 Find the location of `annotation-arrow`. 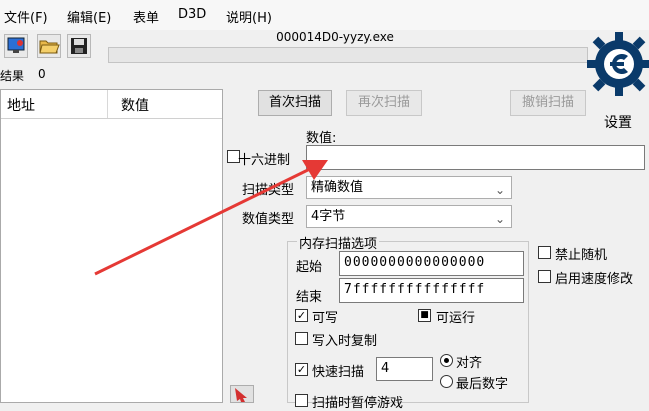

annotation-arrow is located at coordinates (211, 218).